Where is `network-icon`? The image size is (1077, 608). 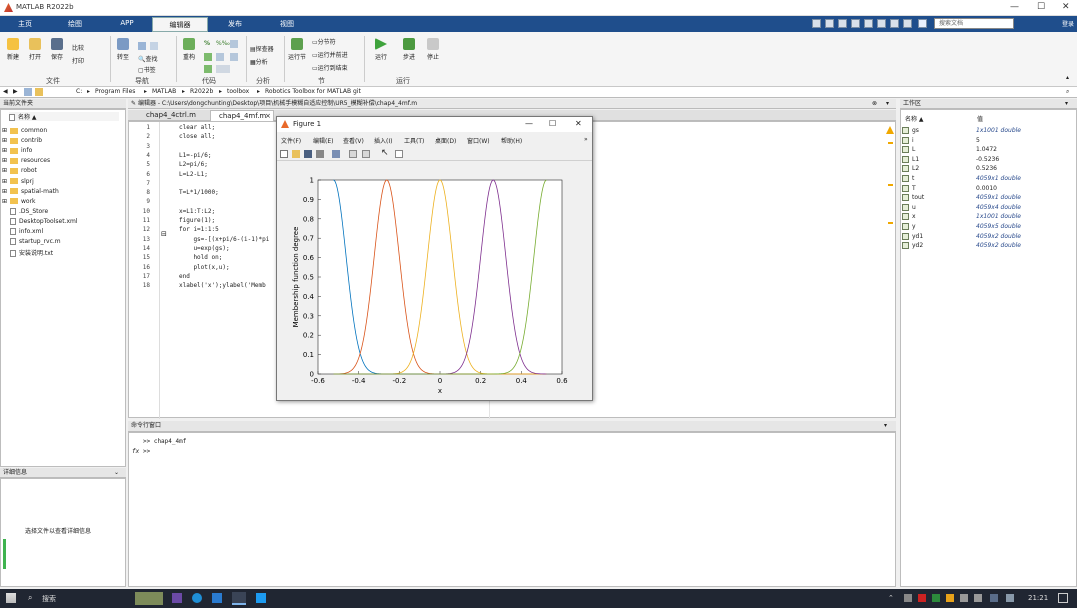 network-icon is located at coordinates (994, 598).